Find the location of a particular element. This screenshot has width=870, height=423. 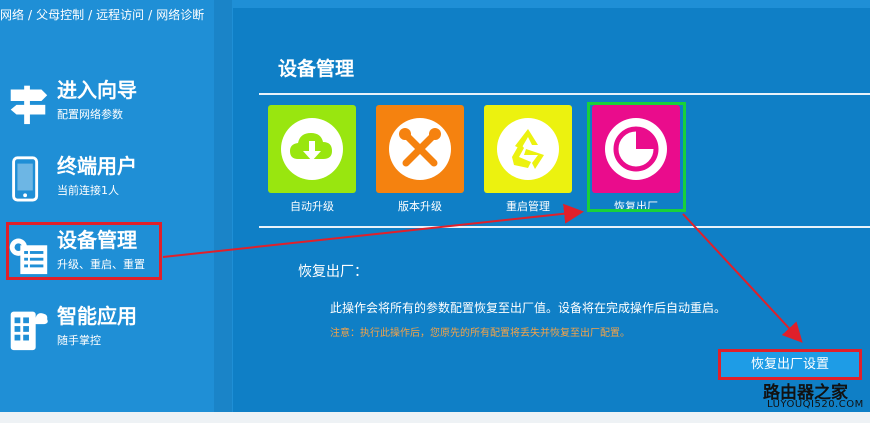

tools-icon is located at coordinates (420, 149).